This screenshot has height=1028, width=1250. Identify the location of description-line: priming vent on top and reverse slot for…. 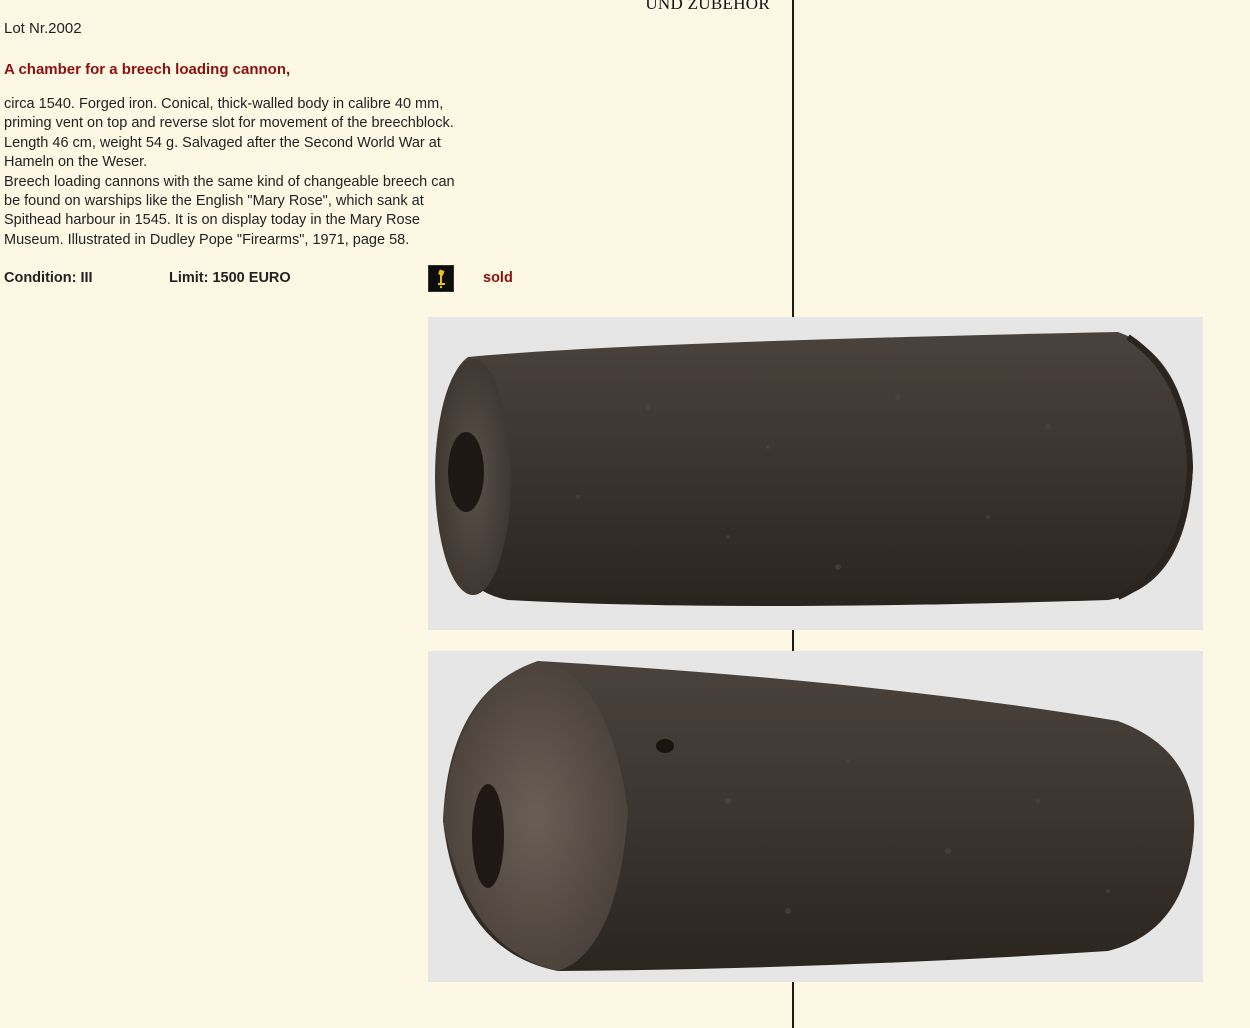
(229, 123).